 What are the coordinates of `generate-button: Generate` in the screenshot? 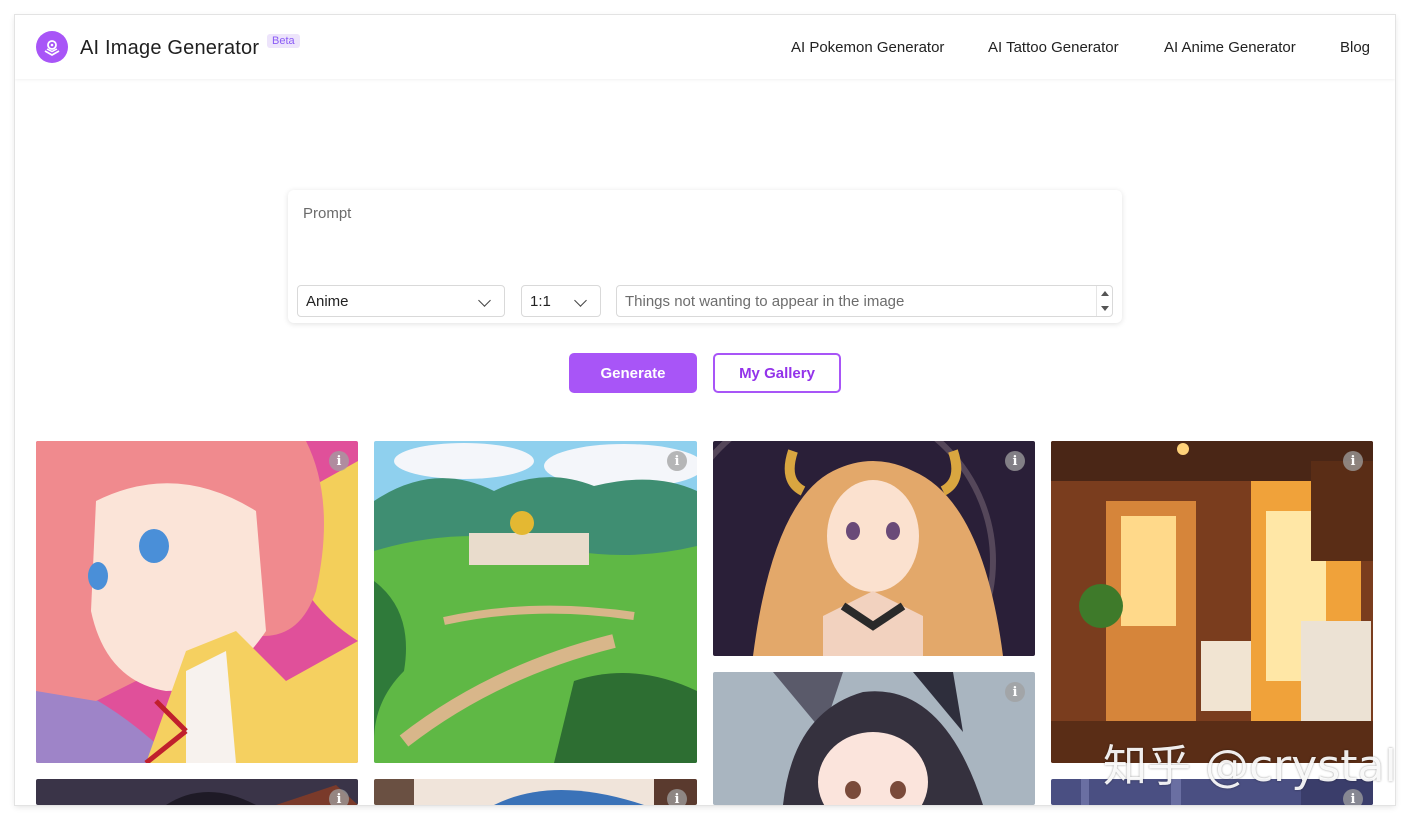 It's located at (633, 373).